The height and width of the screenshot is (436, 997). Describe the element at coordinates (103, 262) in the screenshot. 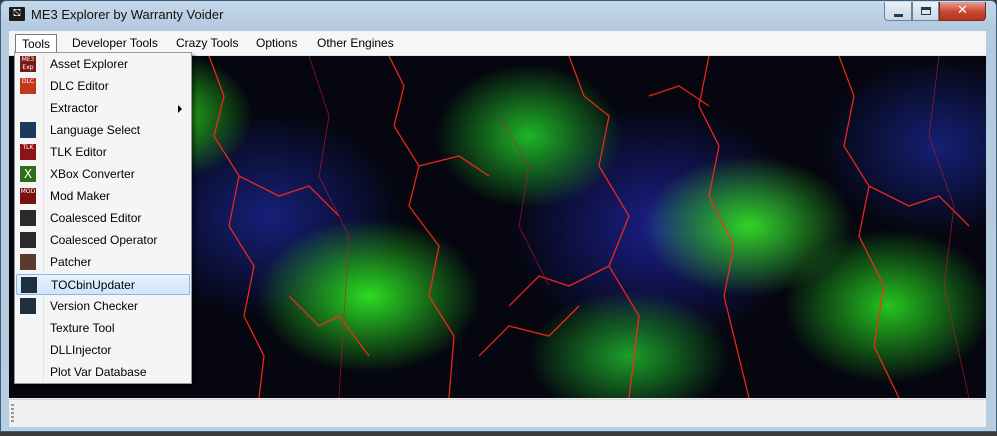

I see `menu-item-patcher: Patcher` at that location.